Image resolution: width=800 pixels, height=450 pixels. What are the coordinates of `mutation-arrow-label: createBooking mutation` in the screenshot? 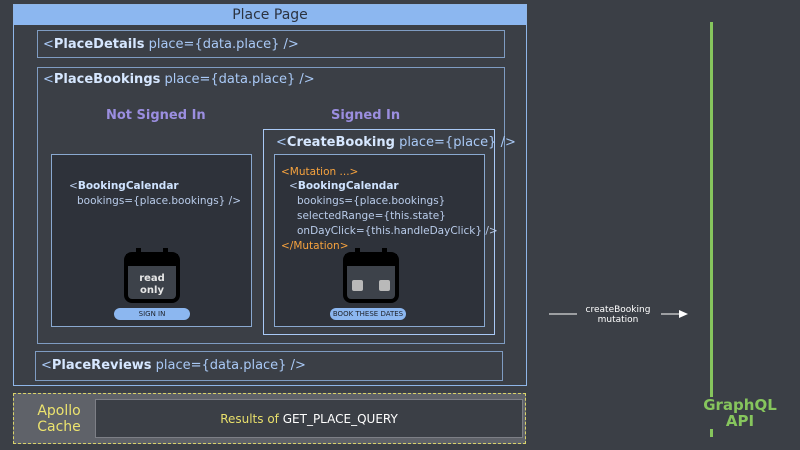 It's located at (618, 315).